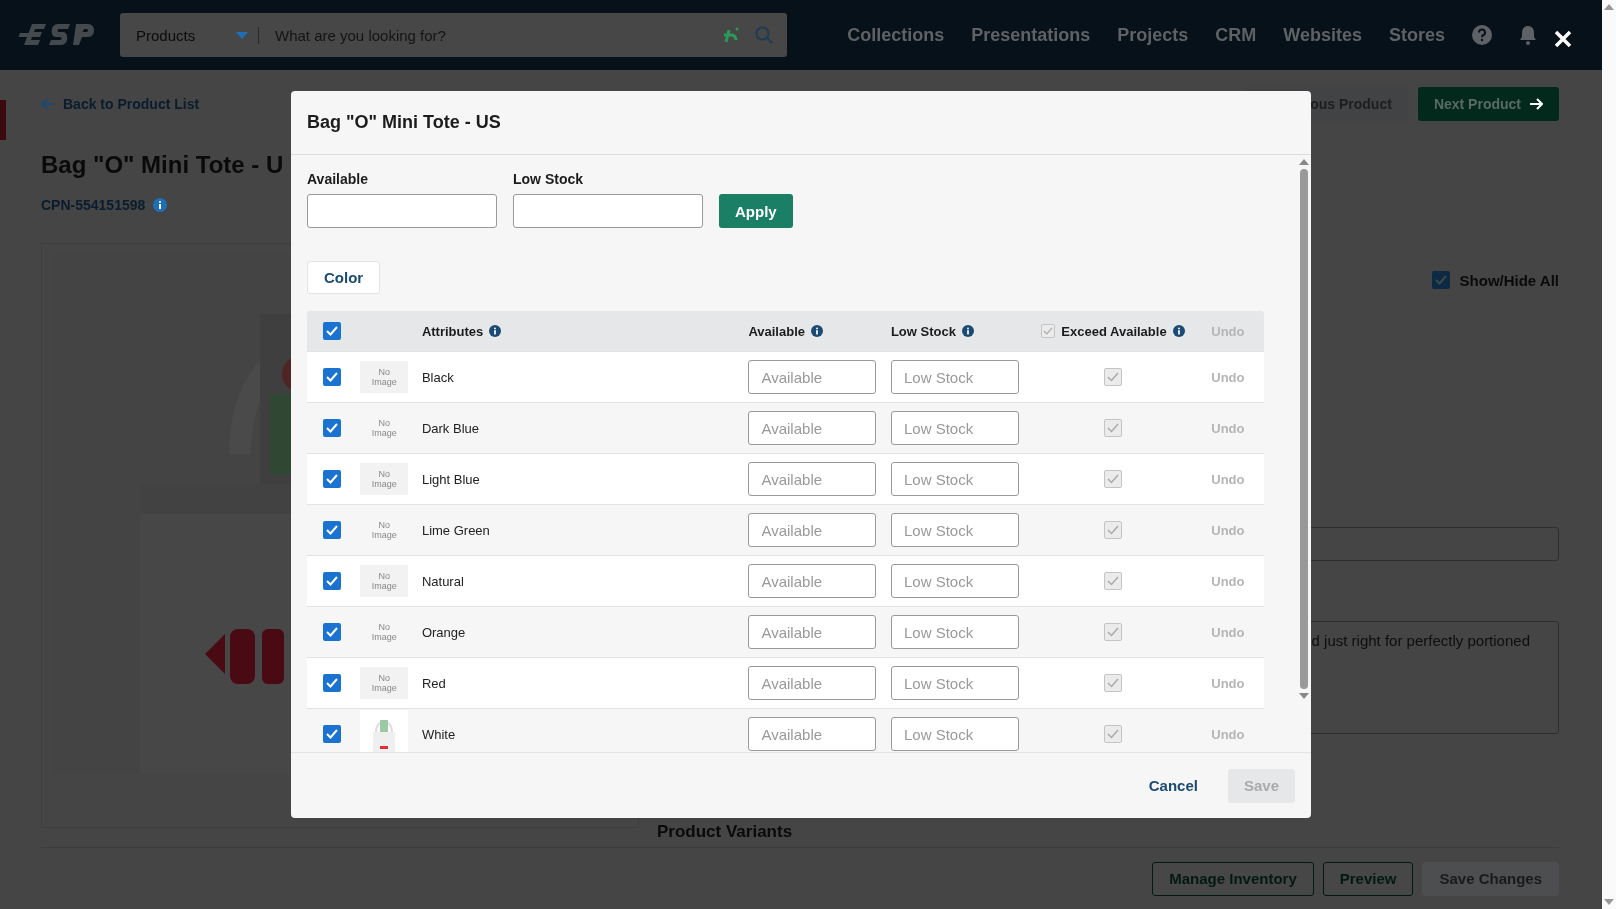 Image resolution: width=1616 pixels, height=909 pixels. Describe the element at coordinates (1509, 280) in the screenshot. I see `checkbox-label: Show/Hide All` at that location.